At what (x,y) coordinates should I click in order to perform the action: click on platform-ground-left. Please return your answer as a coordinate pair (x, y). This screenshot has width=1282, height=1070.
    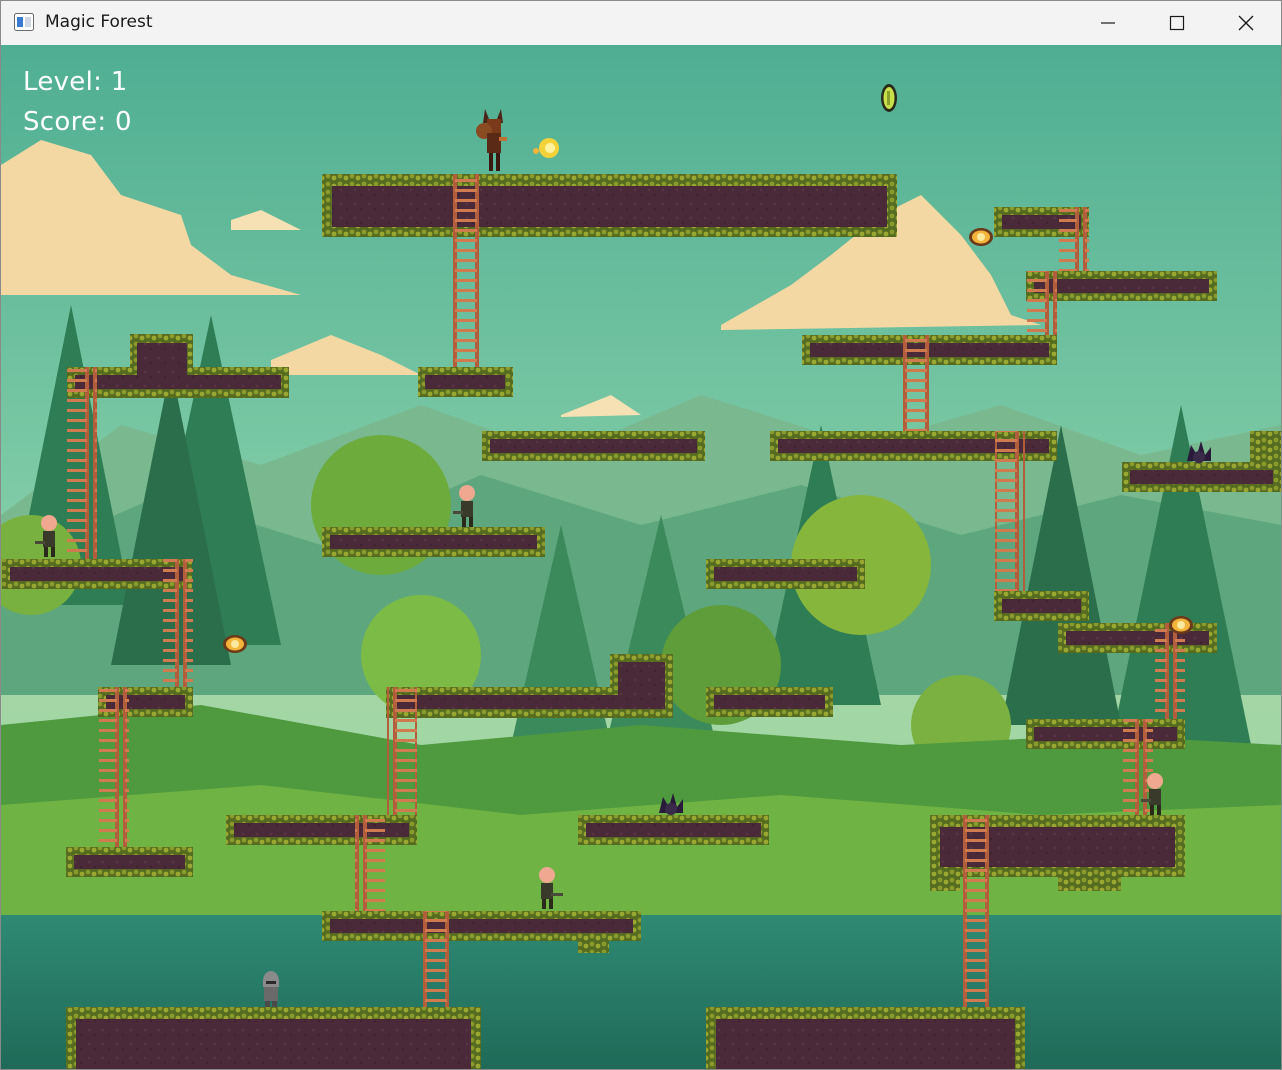
    Looking at the image, I should click on (273, 1038).